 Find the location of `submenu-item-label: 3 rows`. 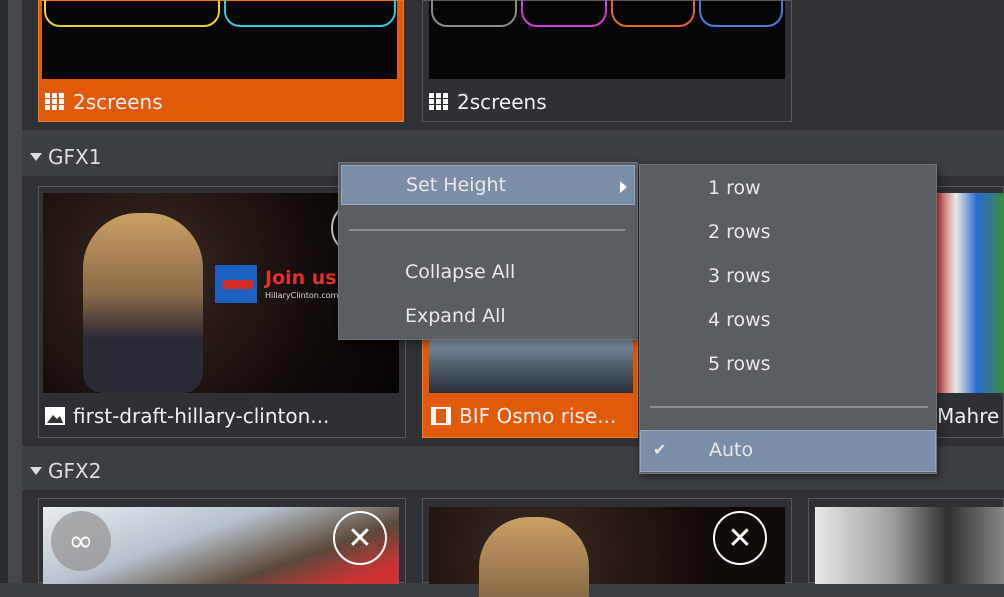

submenu-item-label: 3 rows is located at coordinates (739, 276).